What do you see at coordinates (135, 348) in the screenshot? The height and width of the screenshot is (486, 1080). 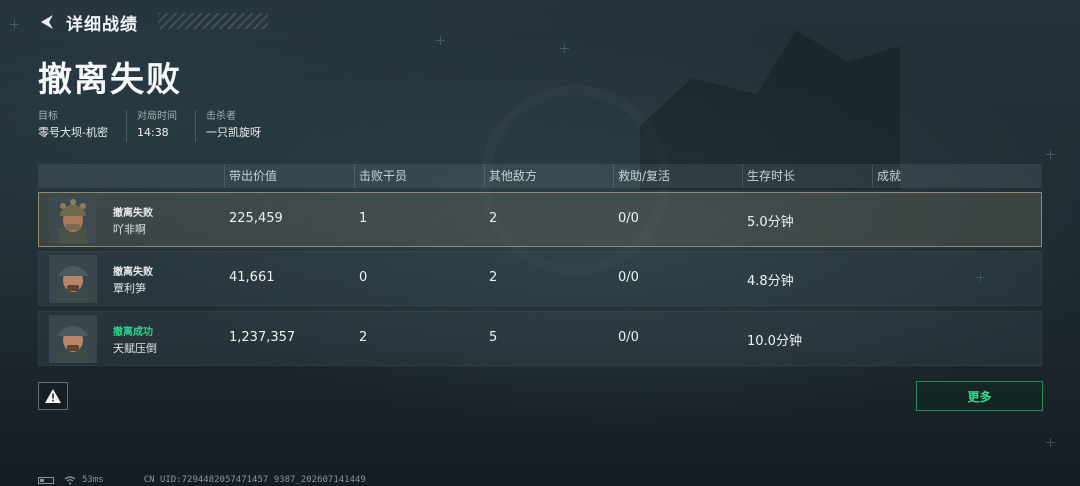 I see `player-name: 天赋压倒` at bounding box center [135, 348].